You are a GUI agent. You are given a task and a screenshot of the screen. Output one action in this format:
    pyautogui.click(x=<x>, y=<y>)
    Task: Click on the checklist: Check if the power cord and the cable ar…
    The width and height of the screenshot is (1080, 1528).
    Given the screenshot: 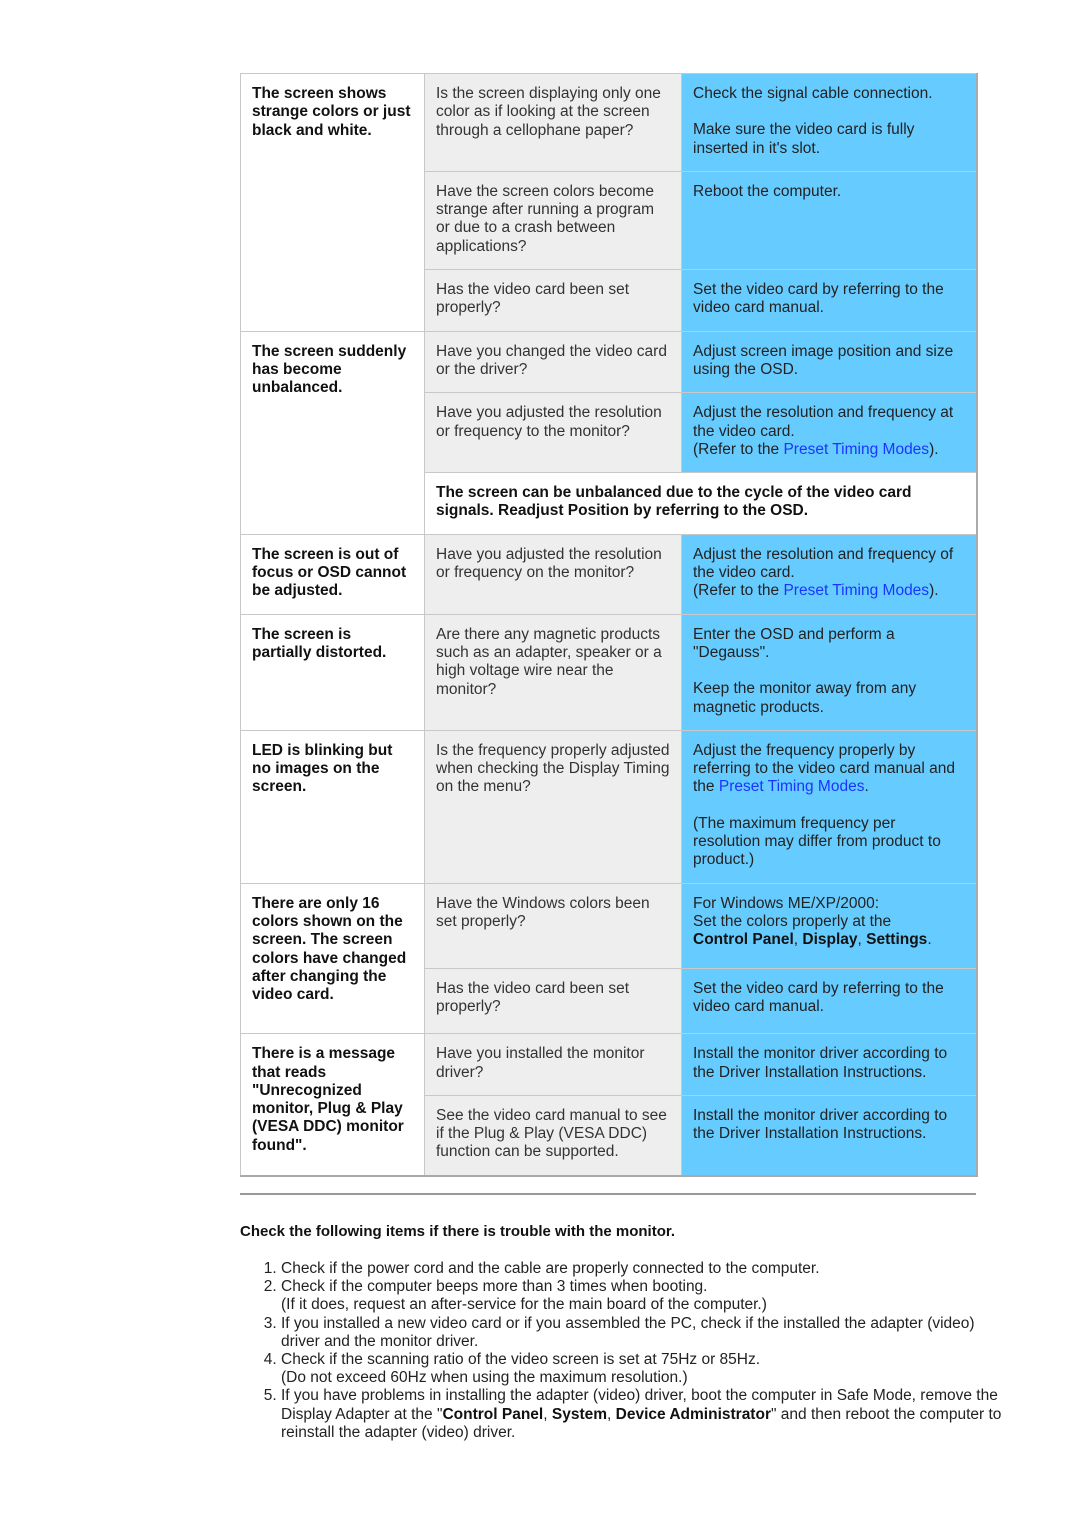 What is the action you would take?
    pyautogui.click(x=628, y=1351)
    